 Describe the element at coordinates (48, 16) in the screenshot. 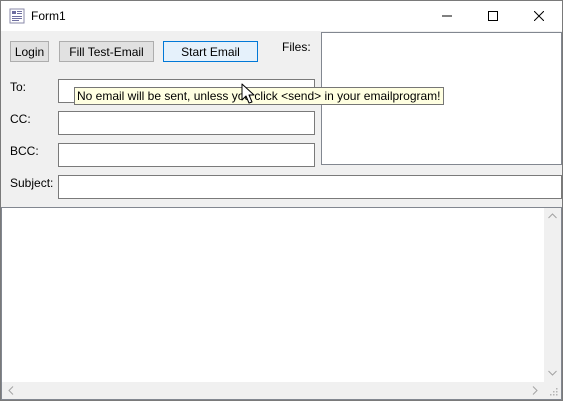

I see `window-title: Form1` at that location.